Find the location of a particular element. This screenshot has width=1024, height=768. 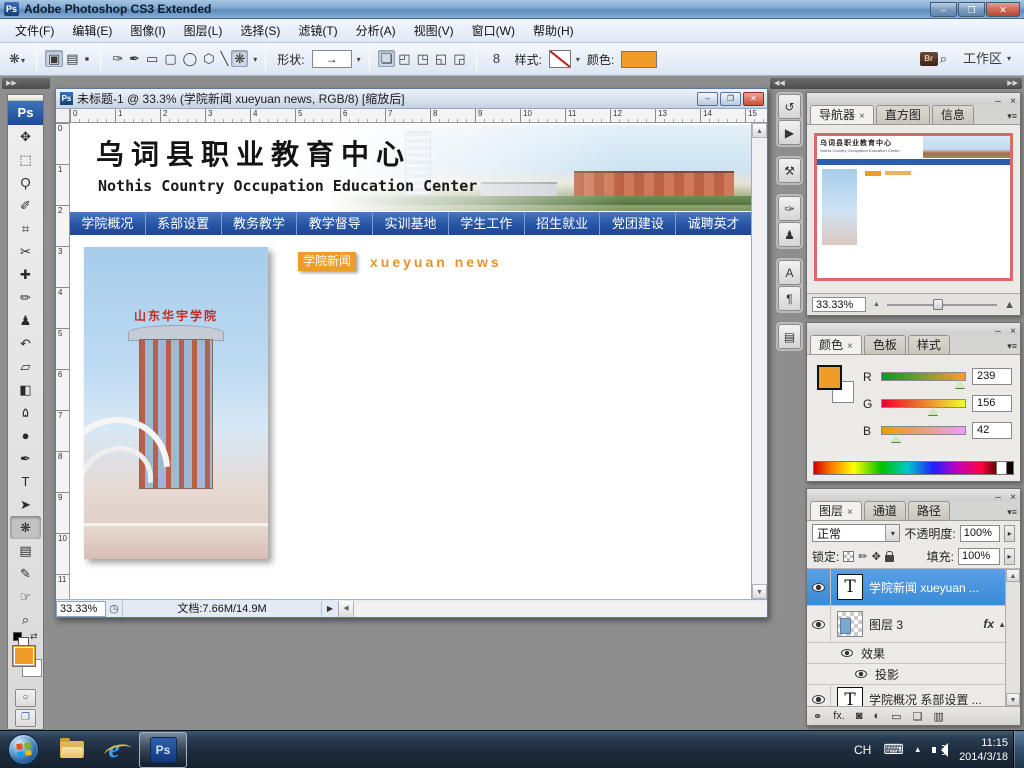

file-explorer-button is located at coordinates (72, 749).